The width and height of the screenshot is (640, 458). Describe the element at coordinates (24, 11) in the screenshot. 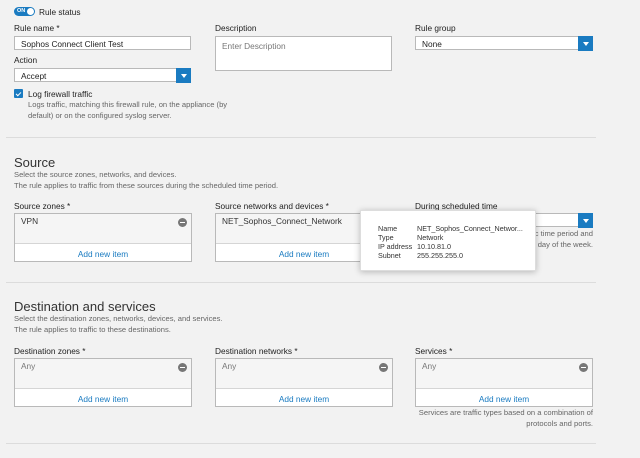

I see `rule-status-toggle: ON` at that location.